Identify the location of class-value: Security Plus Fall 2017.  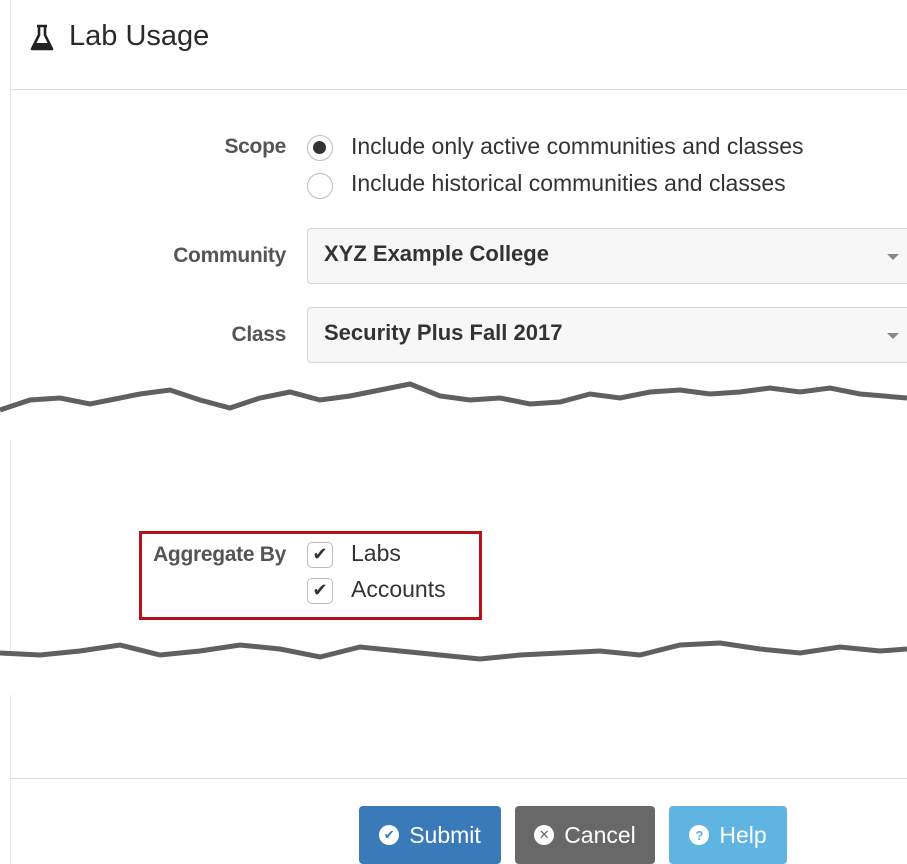
(443, 332).